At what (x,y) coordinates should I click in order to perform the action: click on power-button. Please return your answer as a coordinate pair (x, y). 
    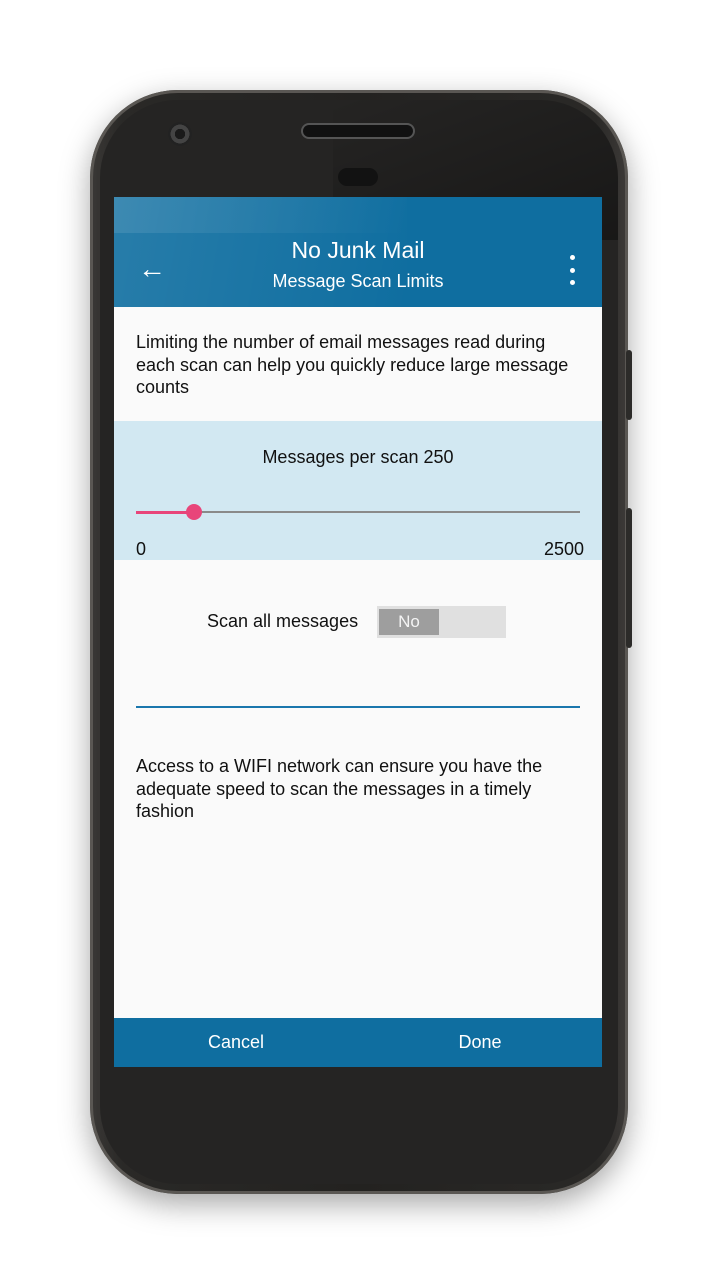
    Looking at the image, I should click on (629, 385).